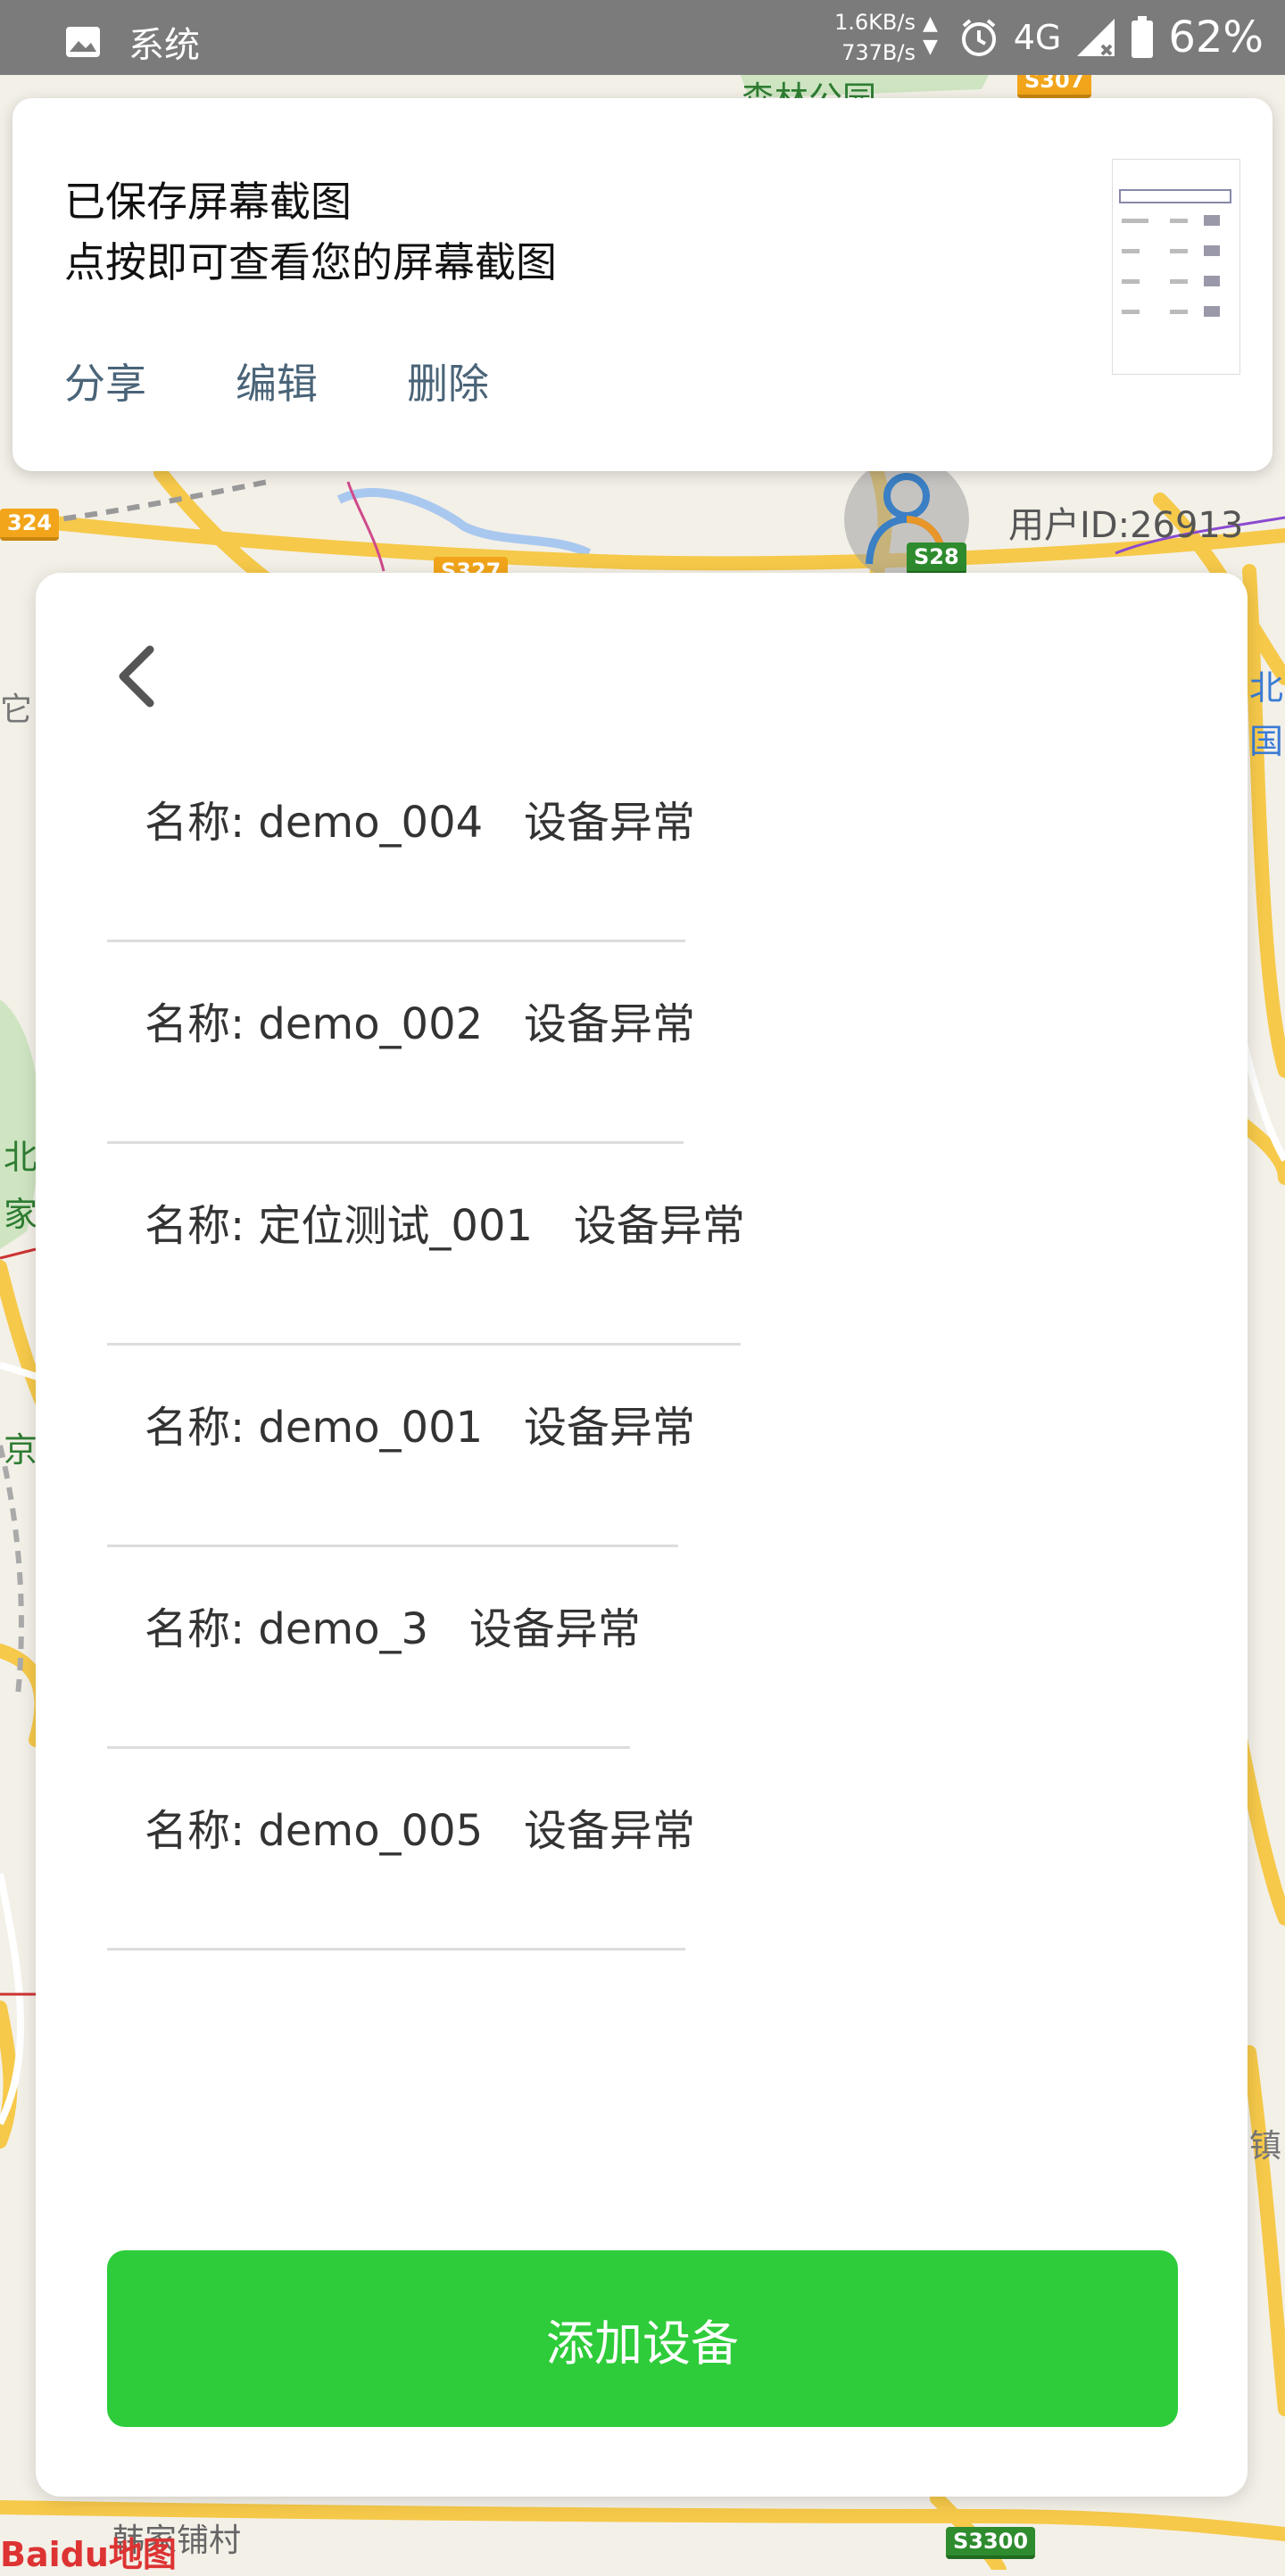  What do you see at coordinates (164, 45) in the screenshot?
I see `notification-app-name: 系统` at bounding box center [164, 45].